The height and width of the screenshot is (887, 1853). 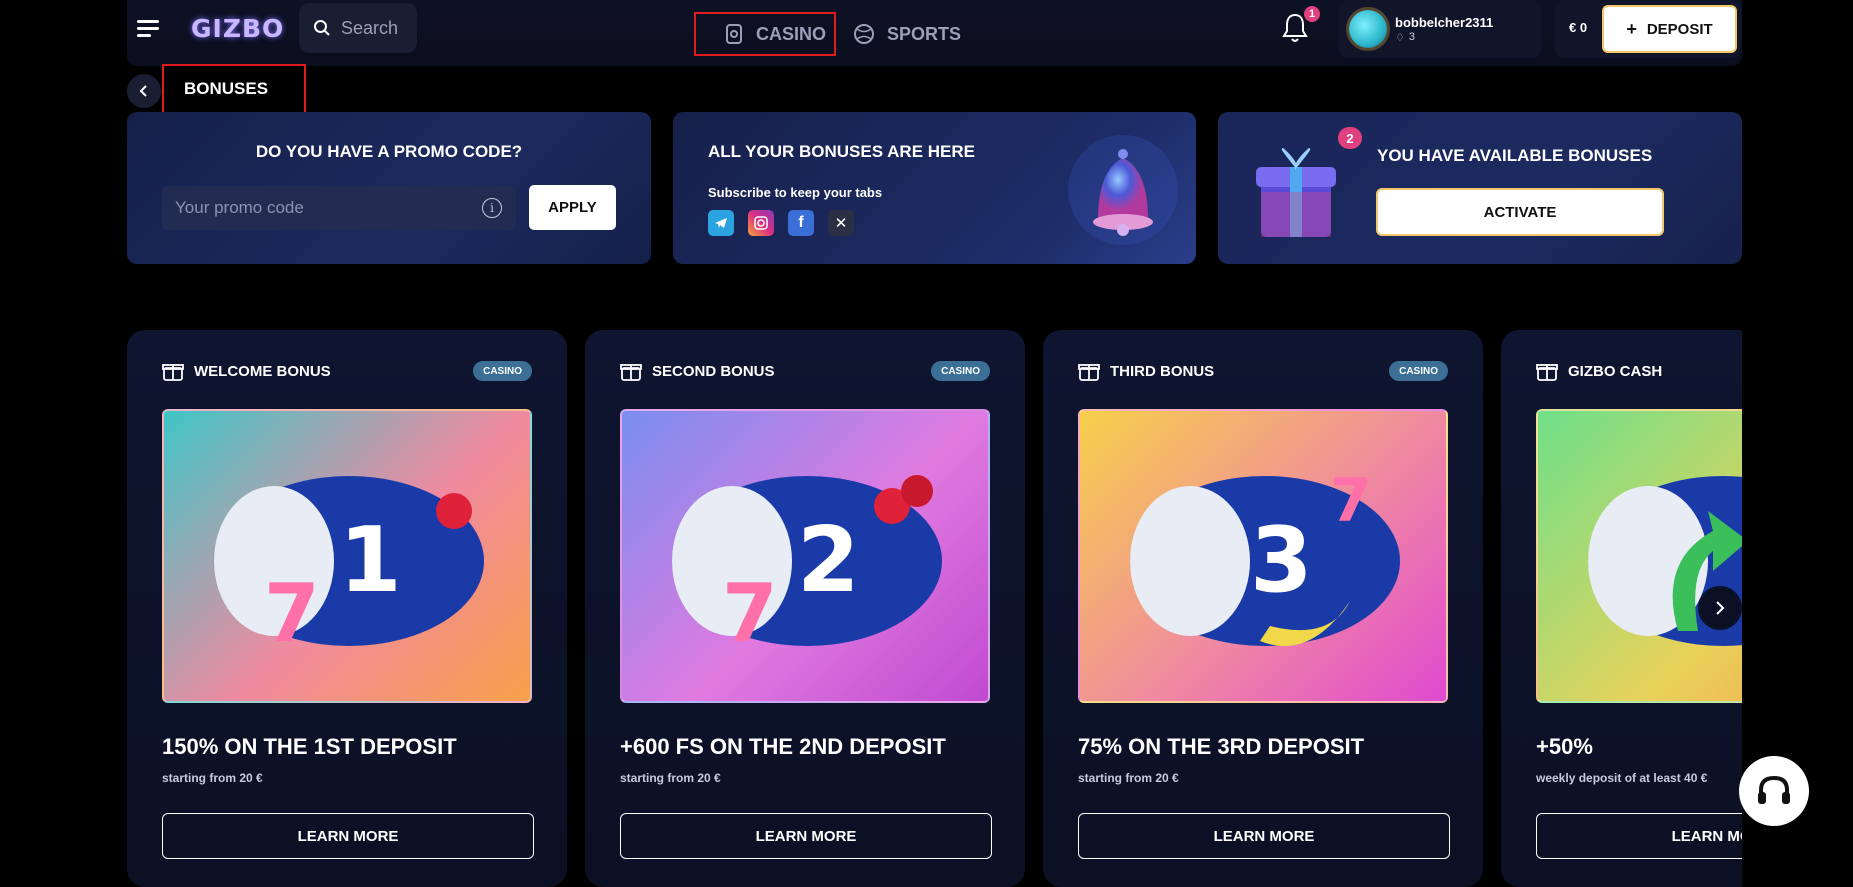 I want to click on user-profile: bobbelcher2311 ♢ 3, so click(x=1440, y=29).